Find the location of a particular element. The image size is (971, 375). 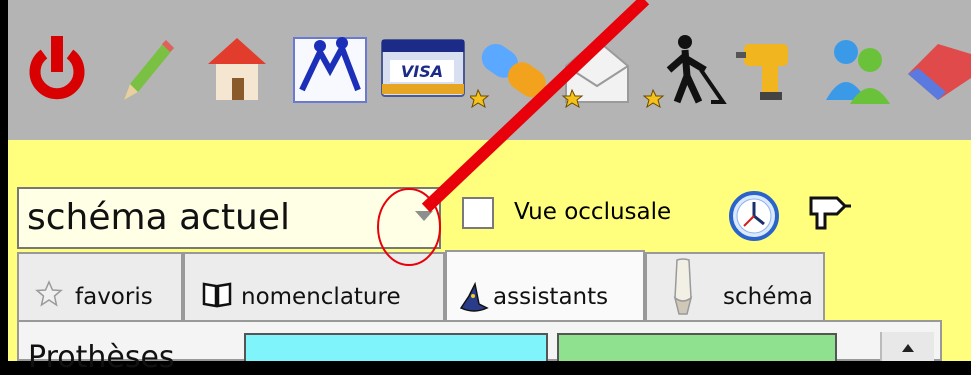

annotation-circle is located at coordinates (409, 227).